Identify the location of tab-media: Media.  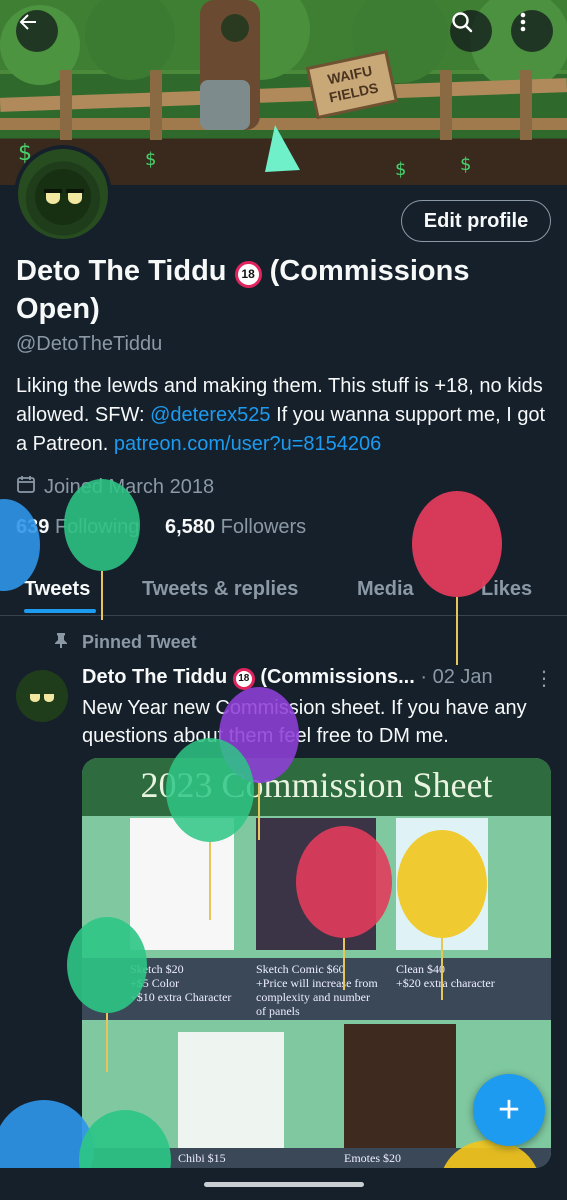
(385, 589).